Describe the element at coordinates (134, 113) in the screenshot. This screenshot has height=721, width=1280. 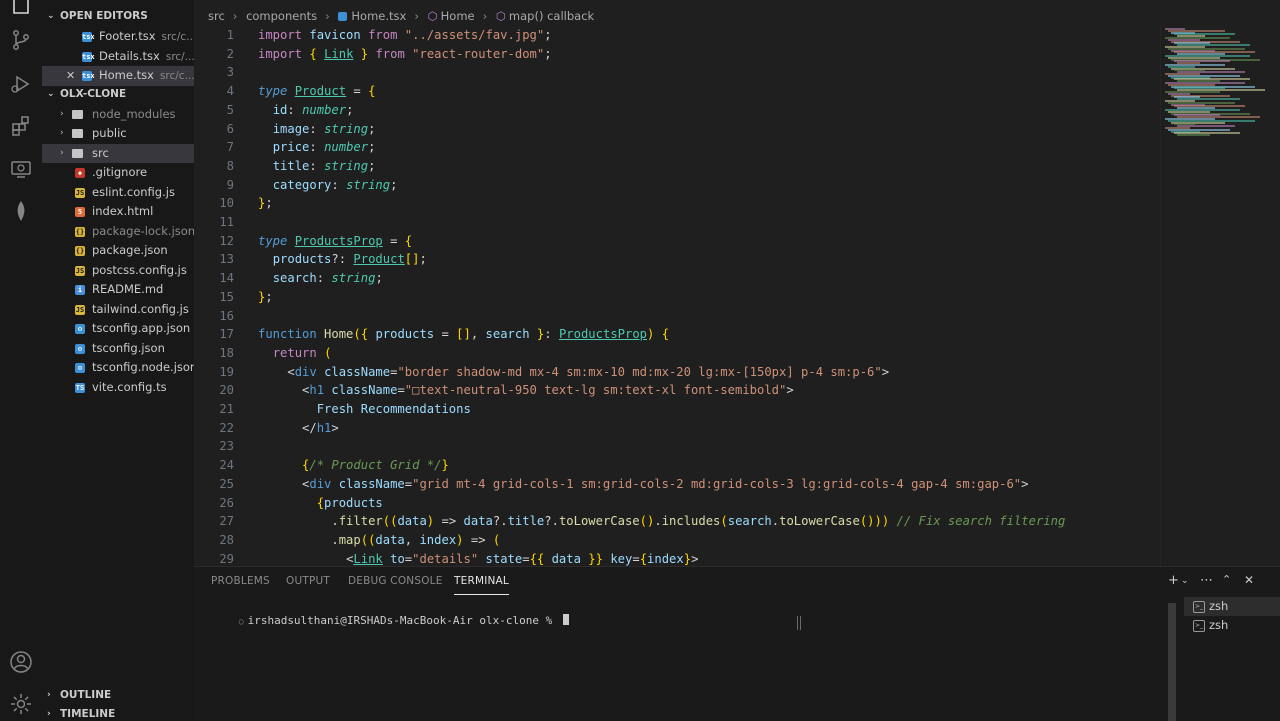
I see `file-name: node_modules` at that location.